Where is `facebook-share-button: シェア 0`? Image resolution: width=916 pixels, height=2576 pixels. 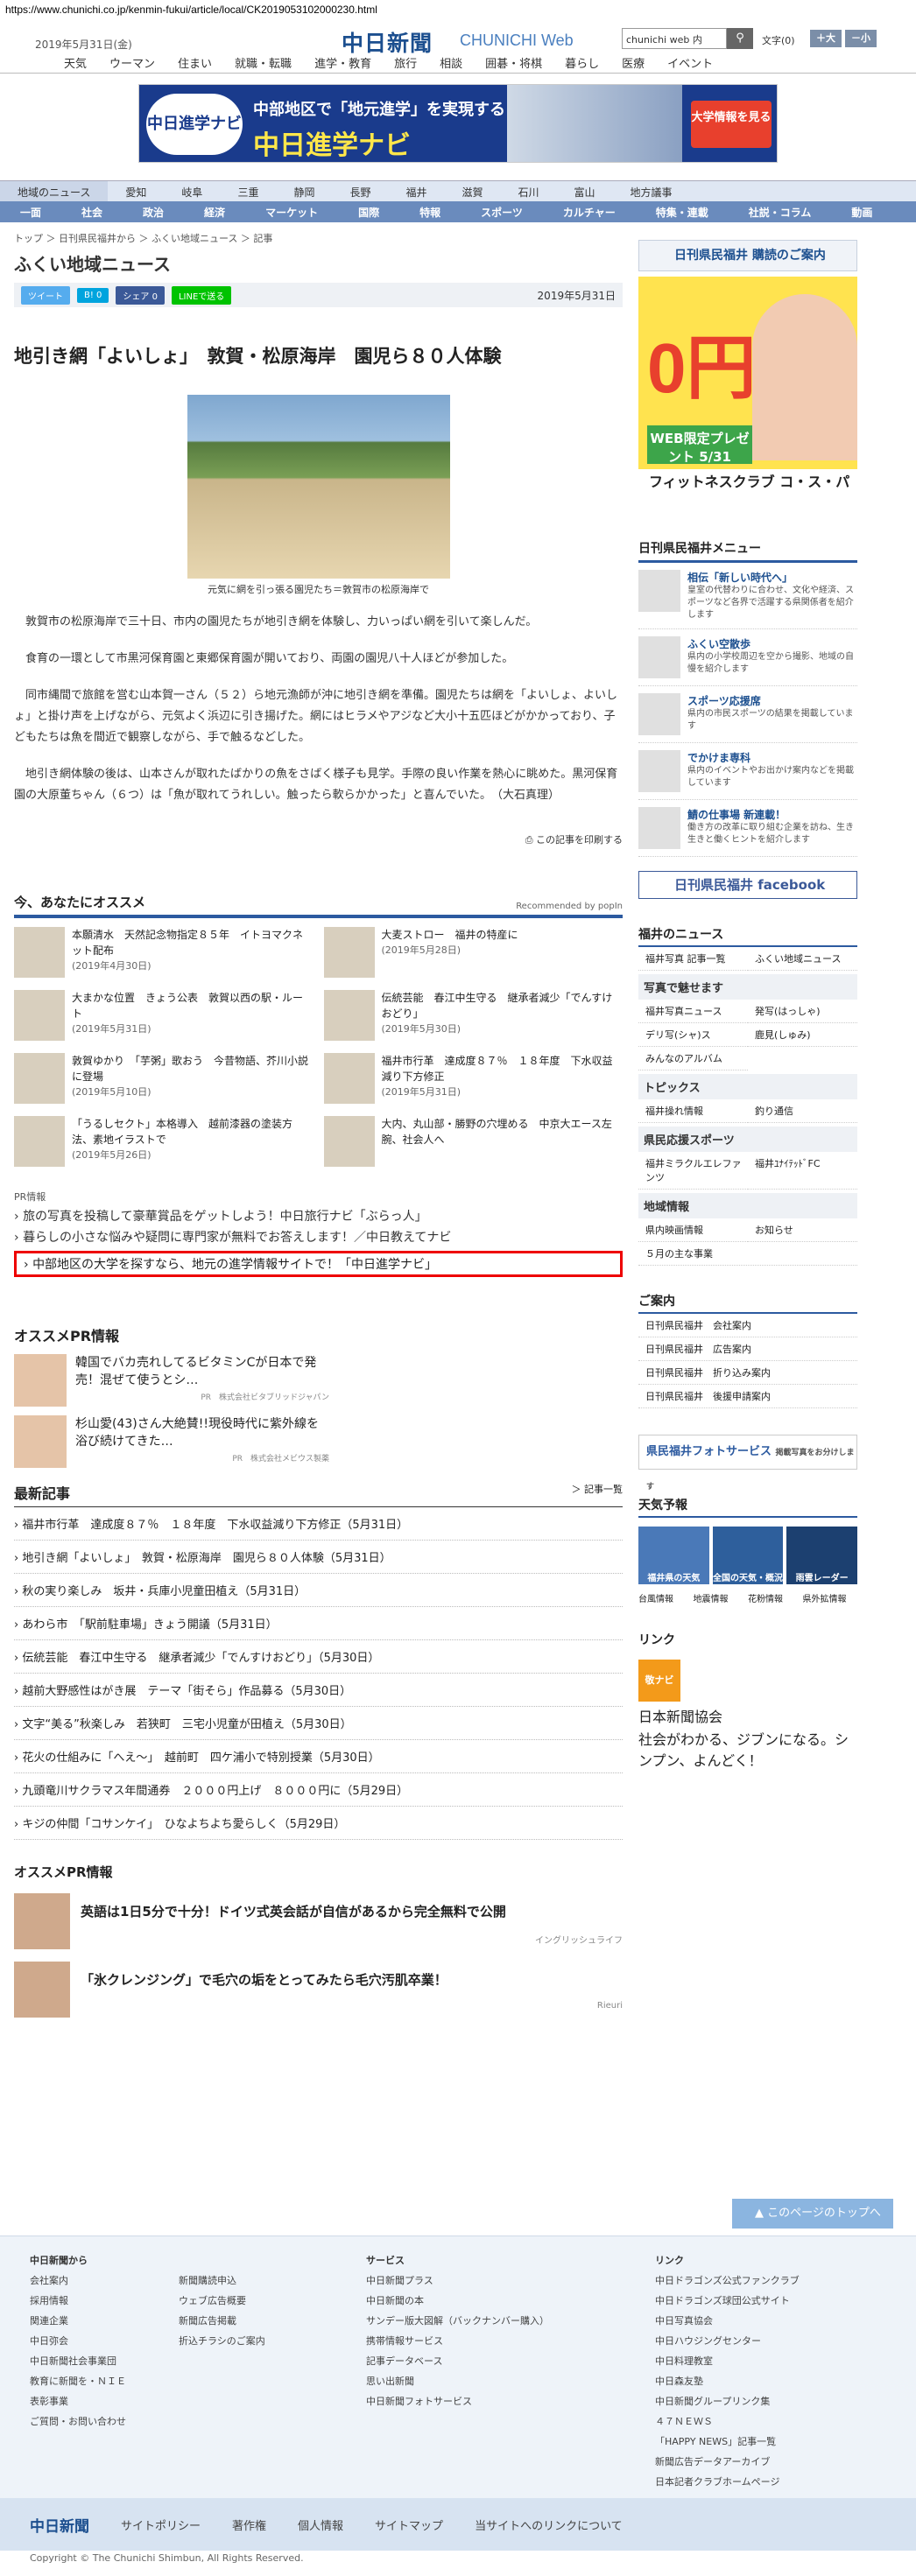 facebook-share-button: シェア 0 is located at coordinates (140, 295).